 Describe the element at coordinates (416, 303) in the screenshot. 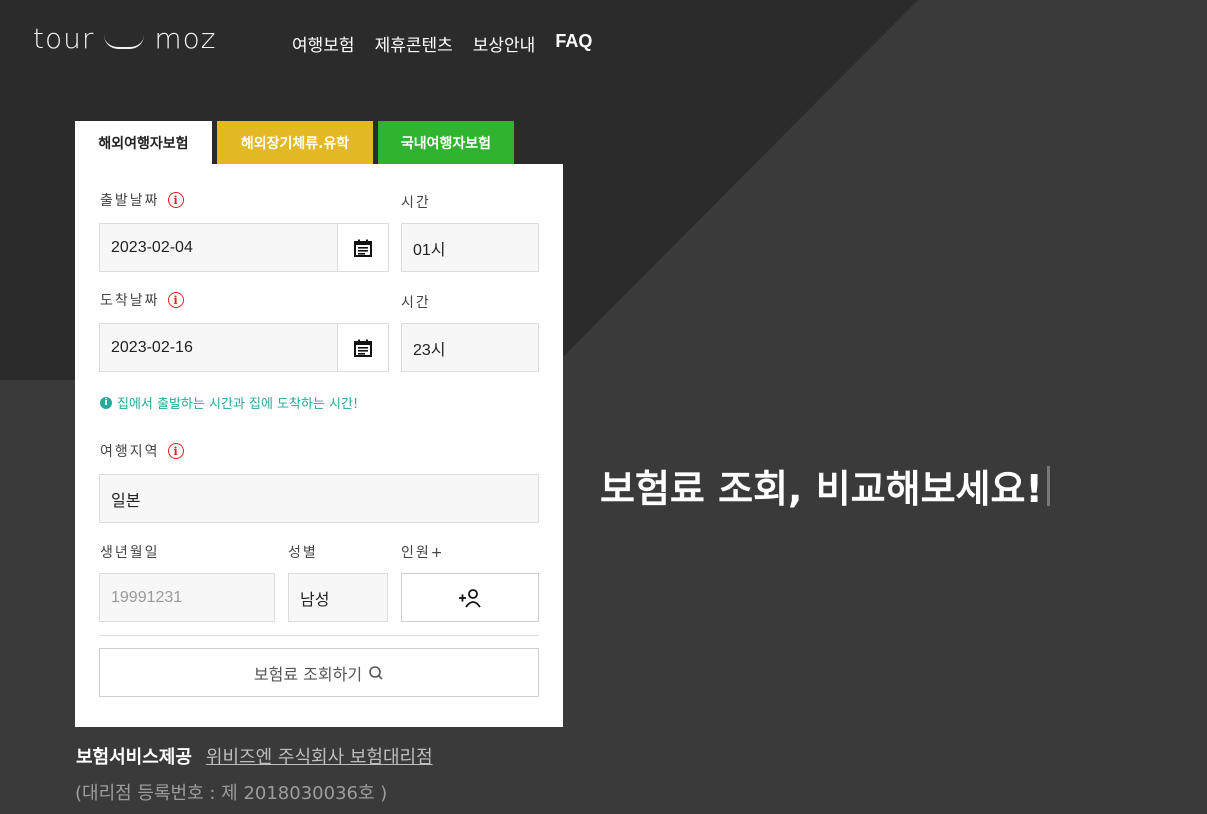

I see `arrive-time-label: 시간` at that location.